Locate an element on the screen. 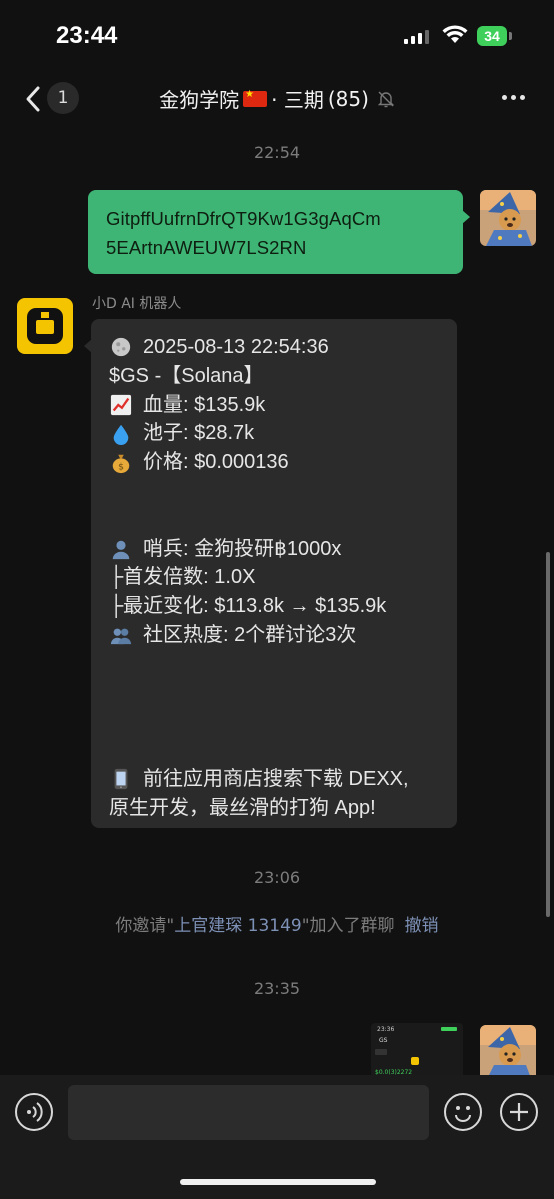 The image size is (554, 1199). message-line: ├最近变化: $113.8k → $135.9k is located at coordinates (283, 606).